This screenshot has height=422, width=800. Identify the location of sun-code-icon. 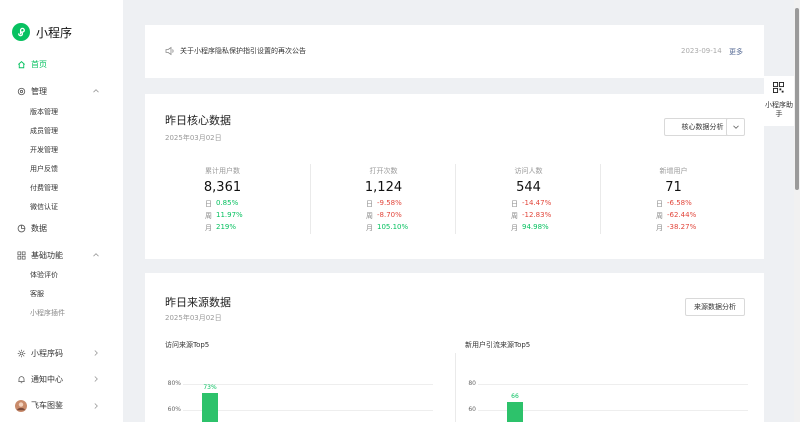
(21, 353).